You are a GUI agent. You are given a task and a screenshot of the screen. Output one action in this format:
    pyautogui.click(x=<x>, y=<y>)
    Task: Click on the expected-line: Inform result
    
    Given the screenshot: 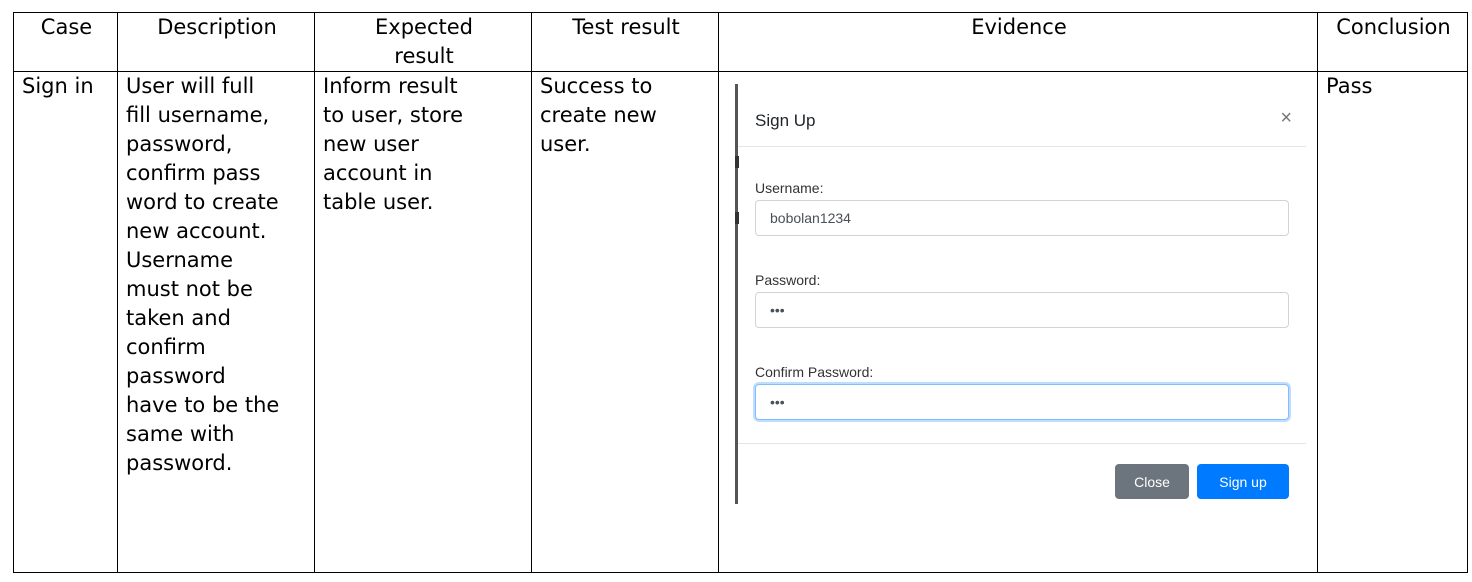 What is the action you would take?
    pyautogui.click(x=390, y=86)
    